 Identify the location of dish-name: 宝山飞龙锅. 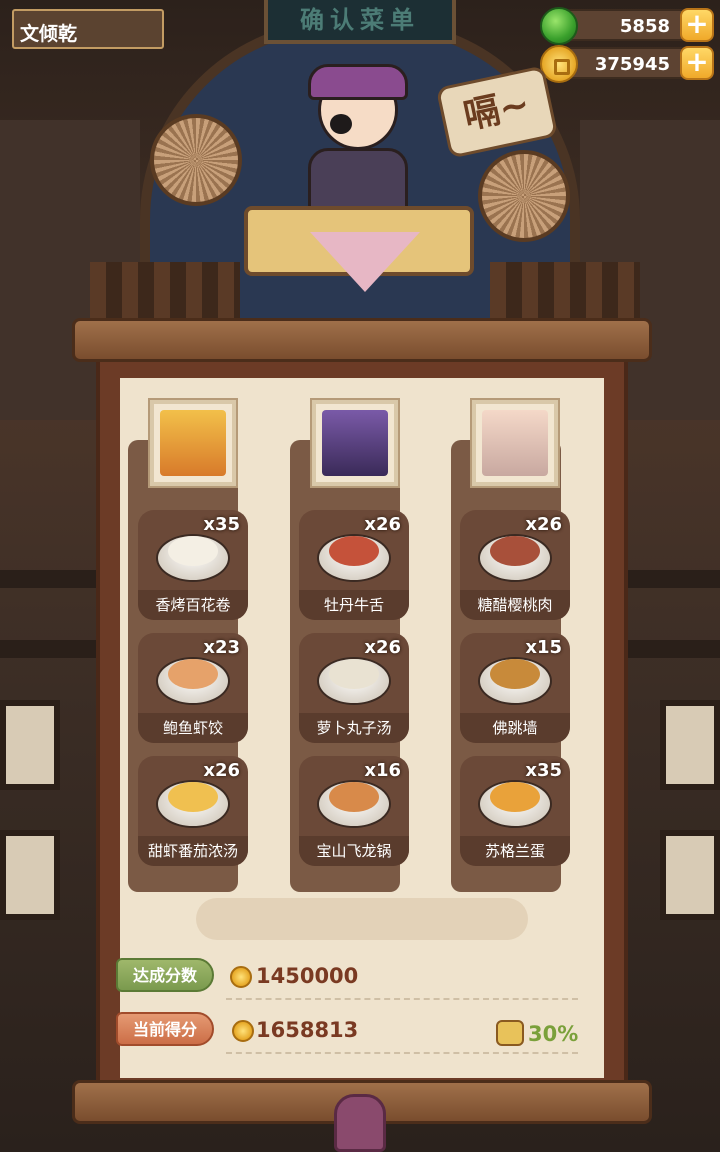
(354, 851).